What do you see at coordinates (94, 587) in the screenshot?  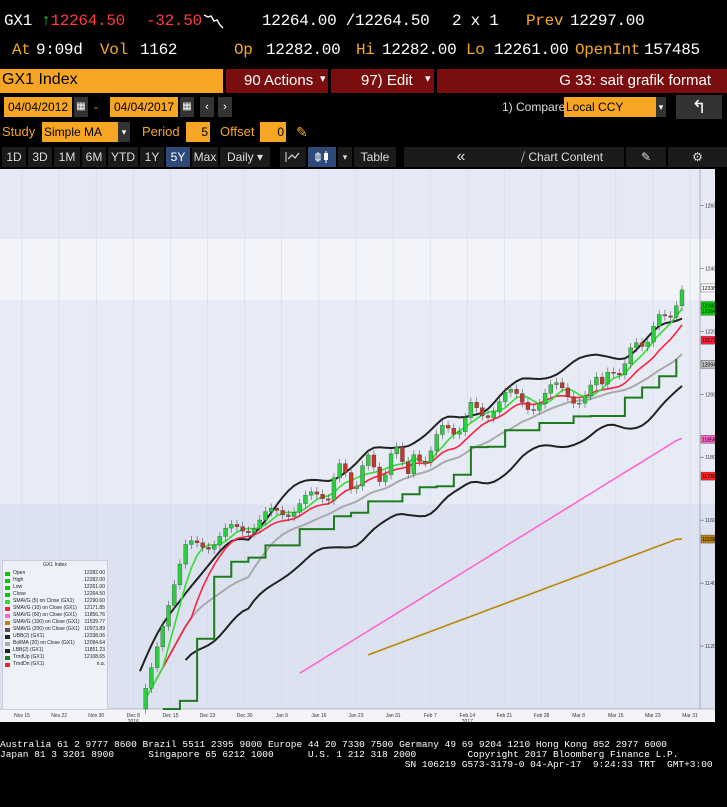 I see `legend-value: 12261.00` at bounding box center [94, 587].